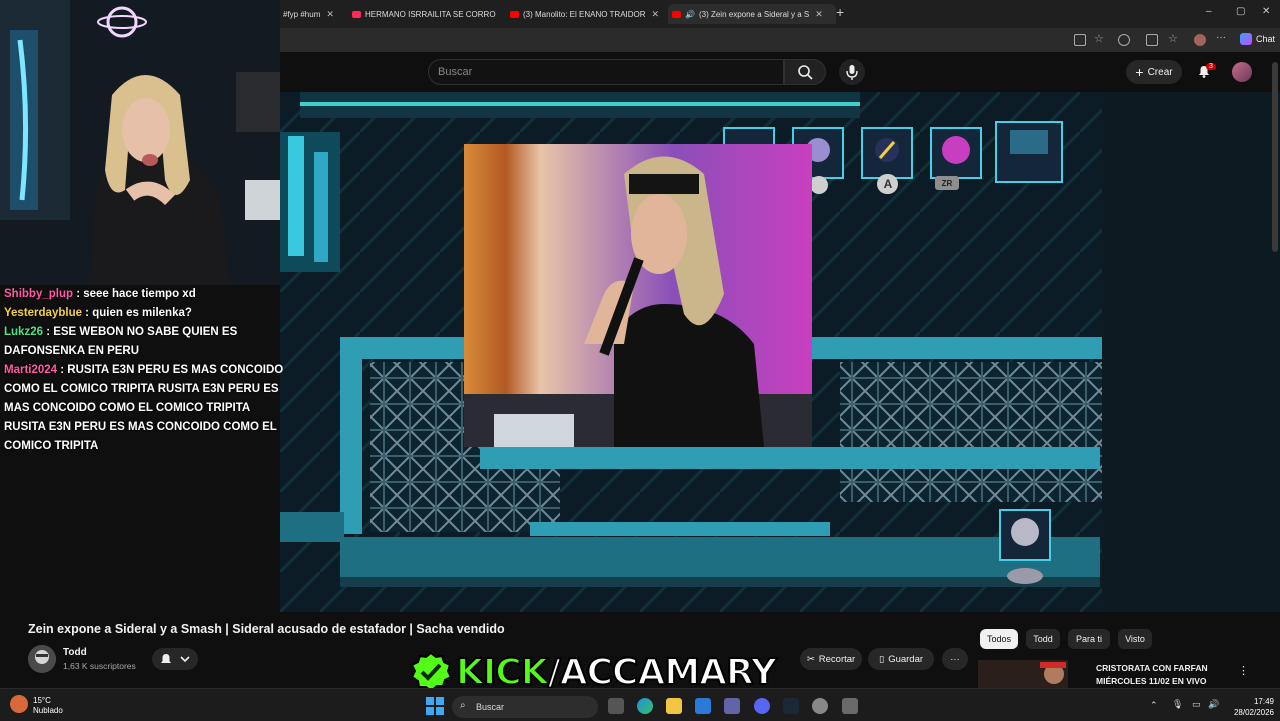 The width and height of the screenshot is (1280, 721). What do you see at coordinates (1191, 352) in the screenshot?
I see `video-side-panel` at bounding box center [1191, 352].